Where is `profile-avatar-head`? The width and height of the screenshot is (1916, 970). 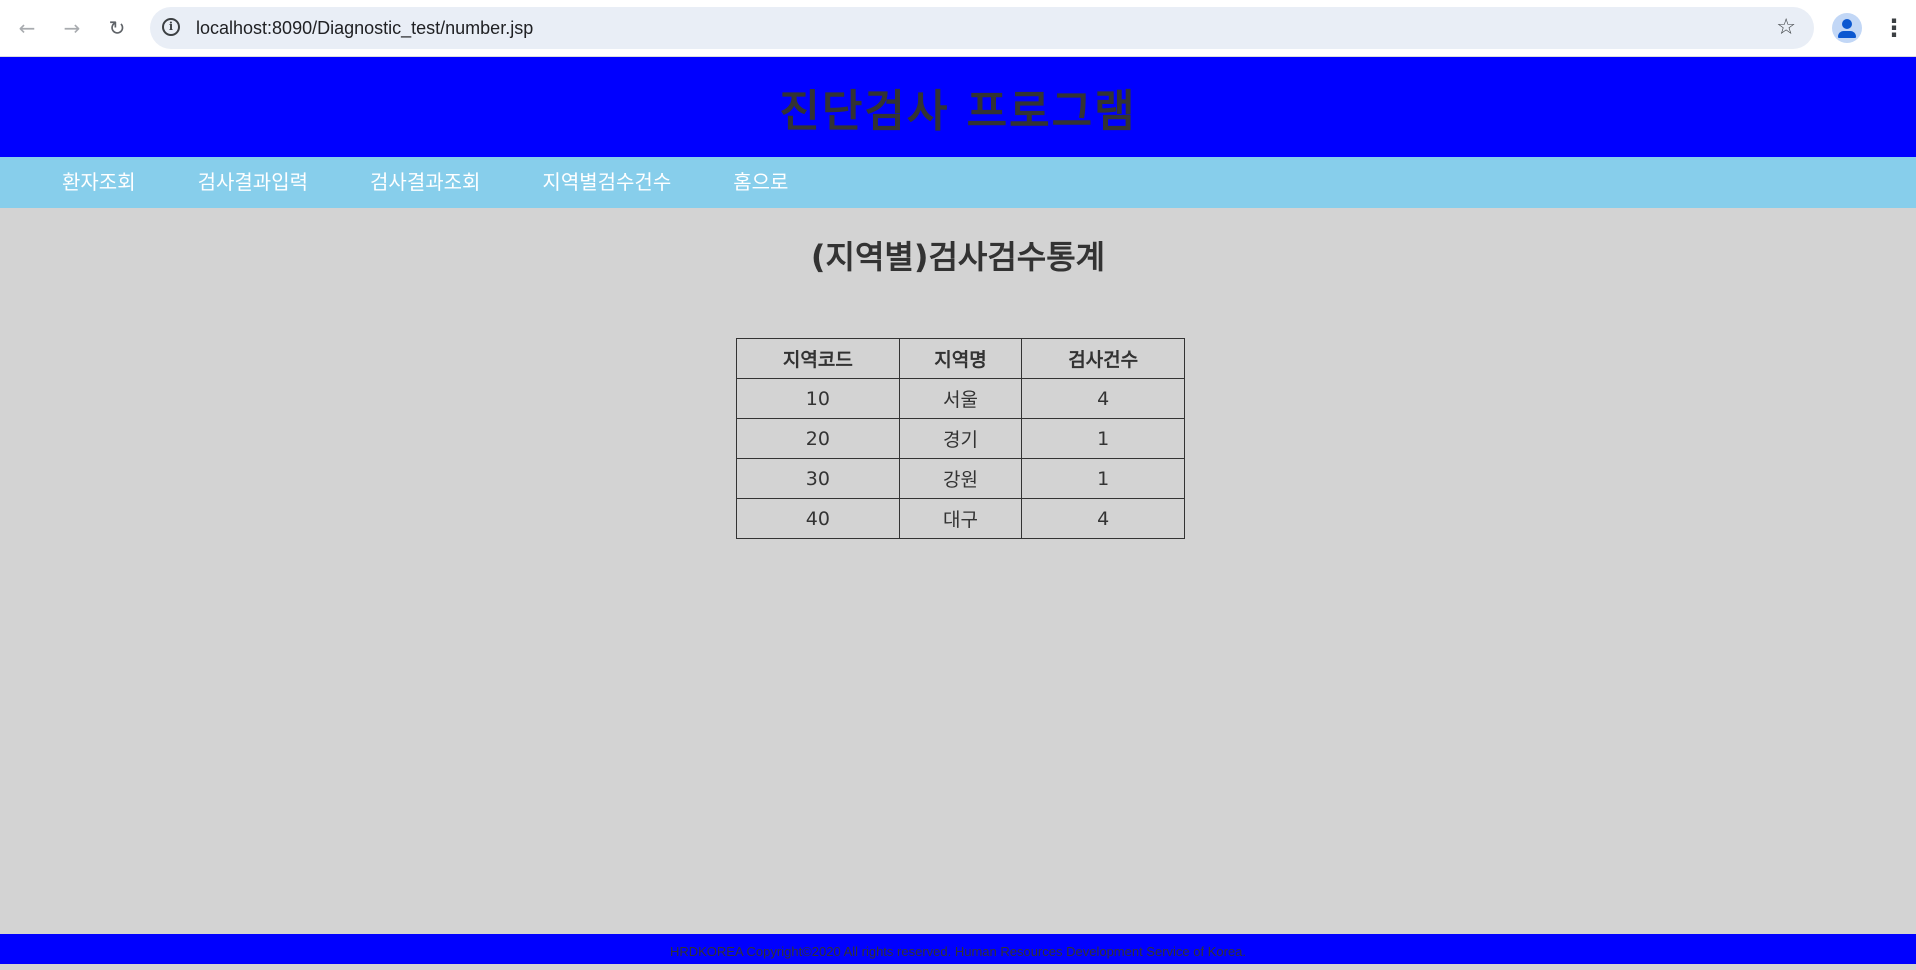
profile-avatar-head is located at coordinates (1847, 24).